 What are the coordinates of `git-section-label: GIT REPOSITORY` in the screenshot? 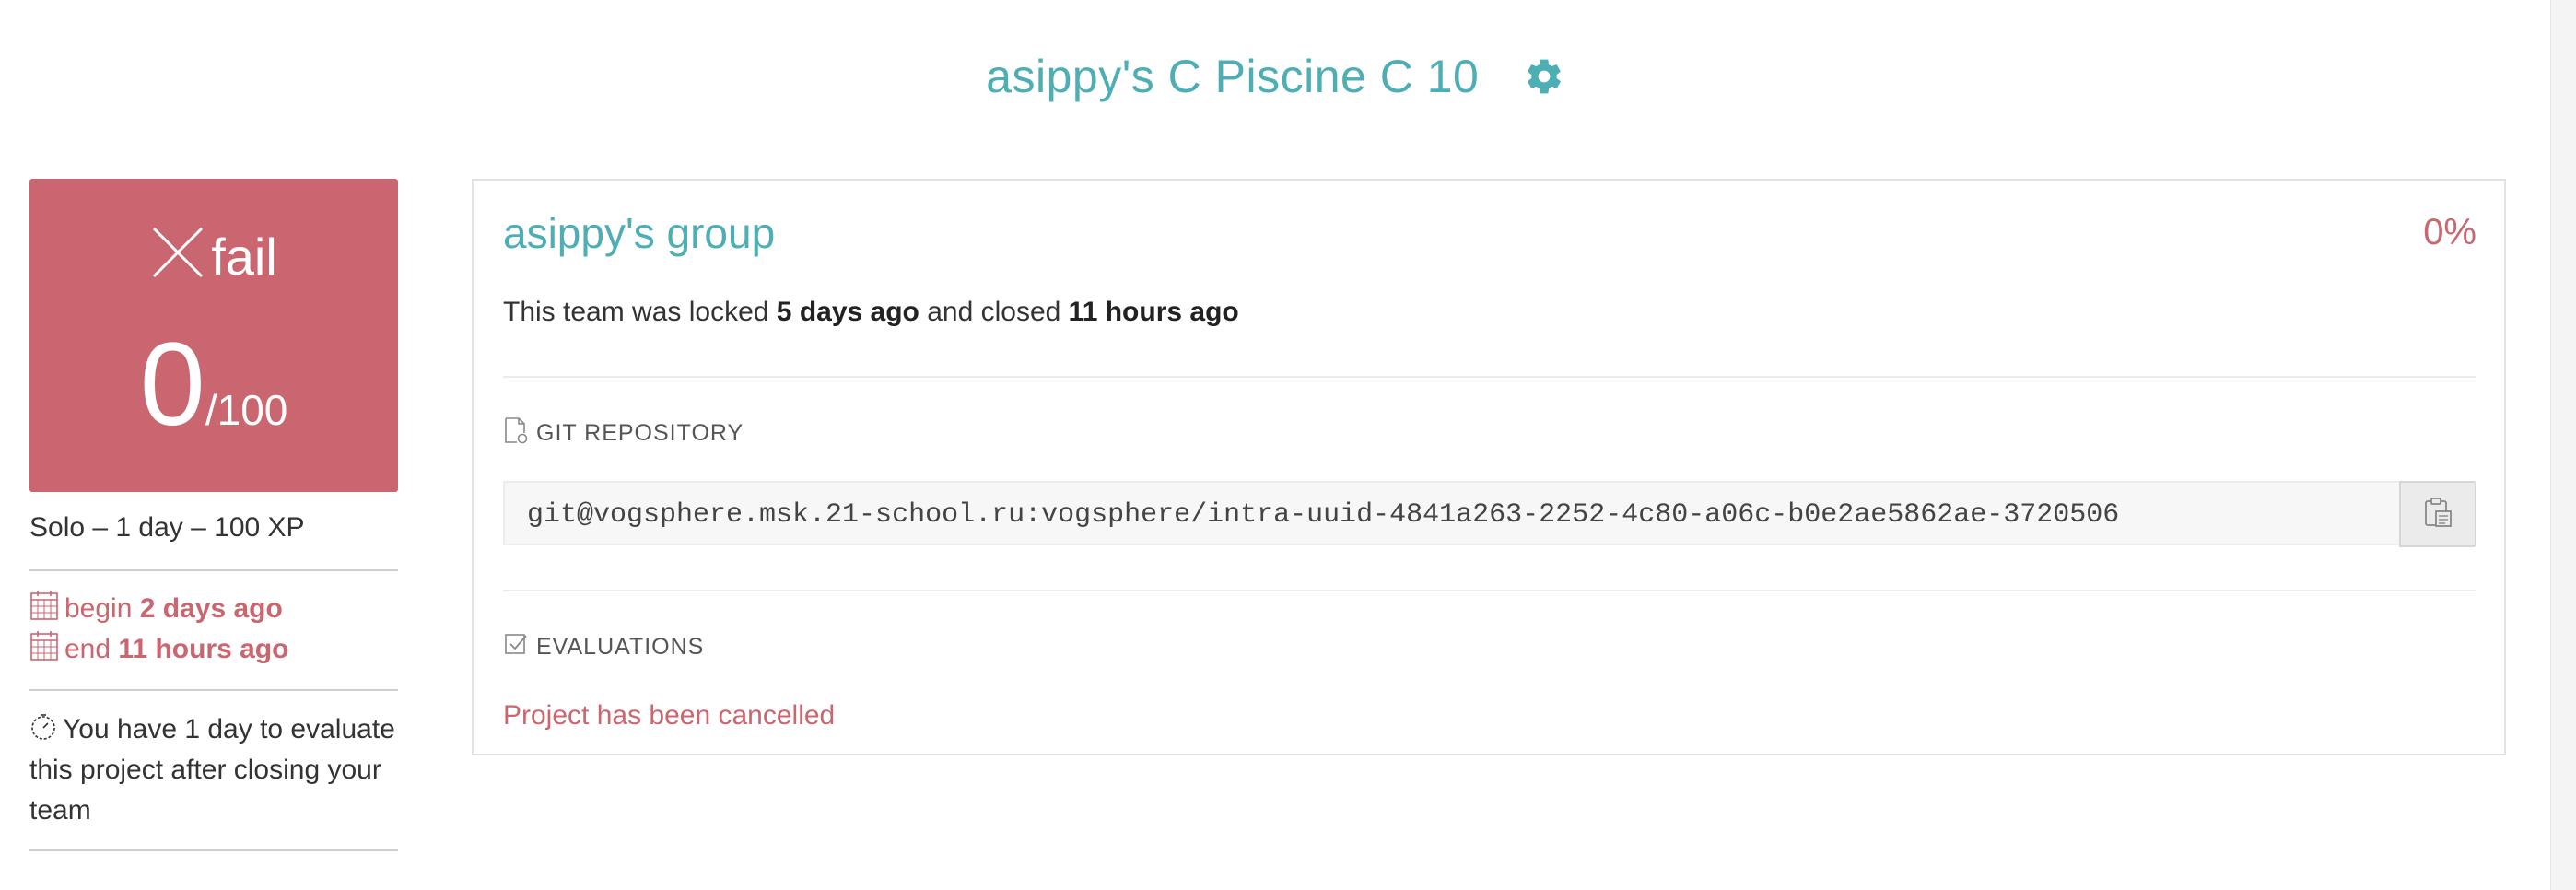 It's located at (623, 431).